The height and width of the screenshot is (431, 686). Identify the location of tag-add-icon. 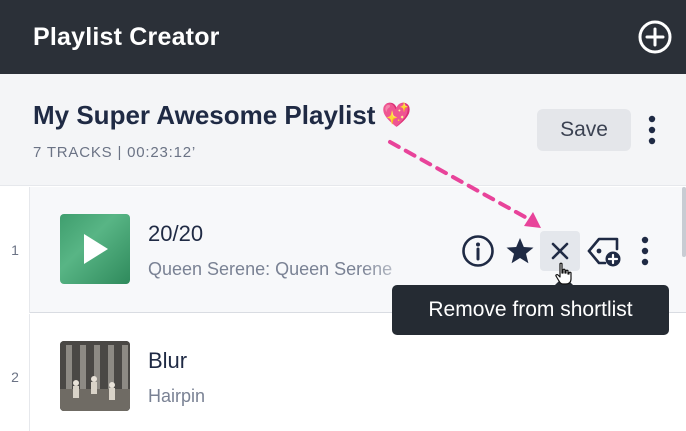
(604, 252).